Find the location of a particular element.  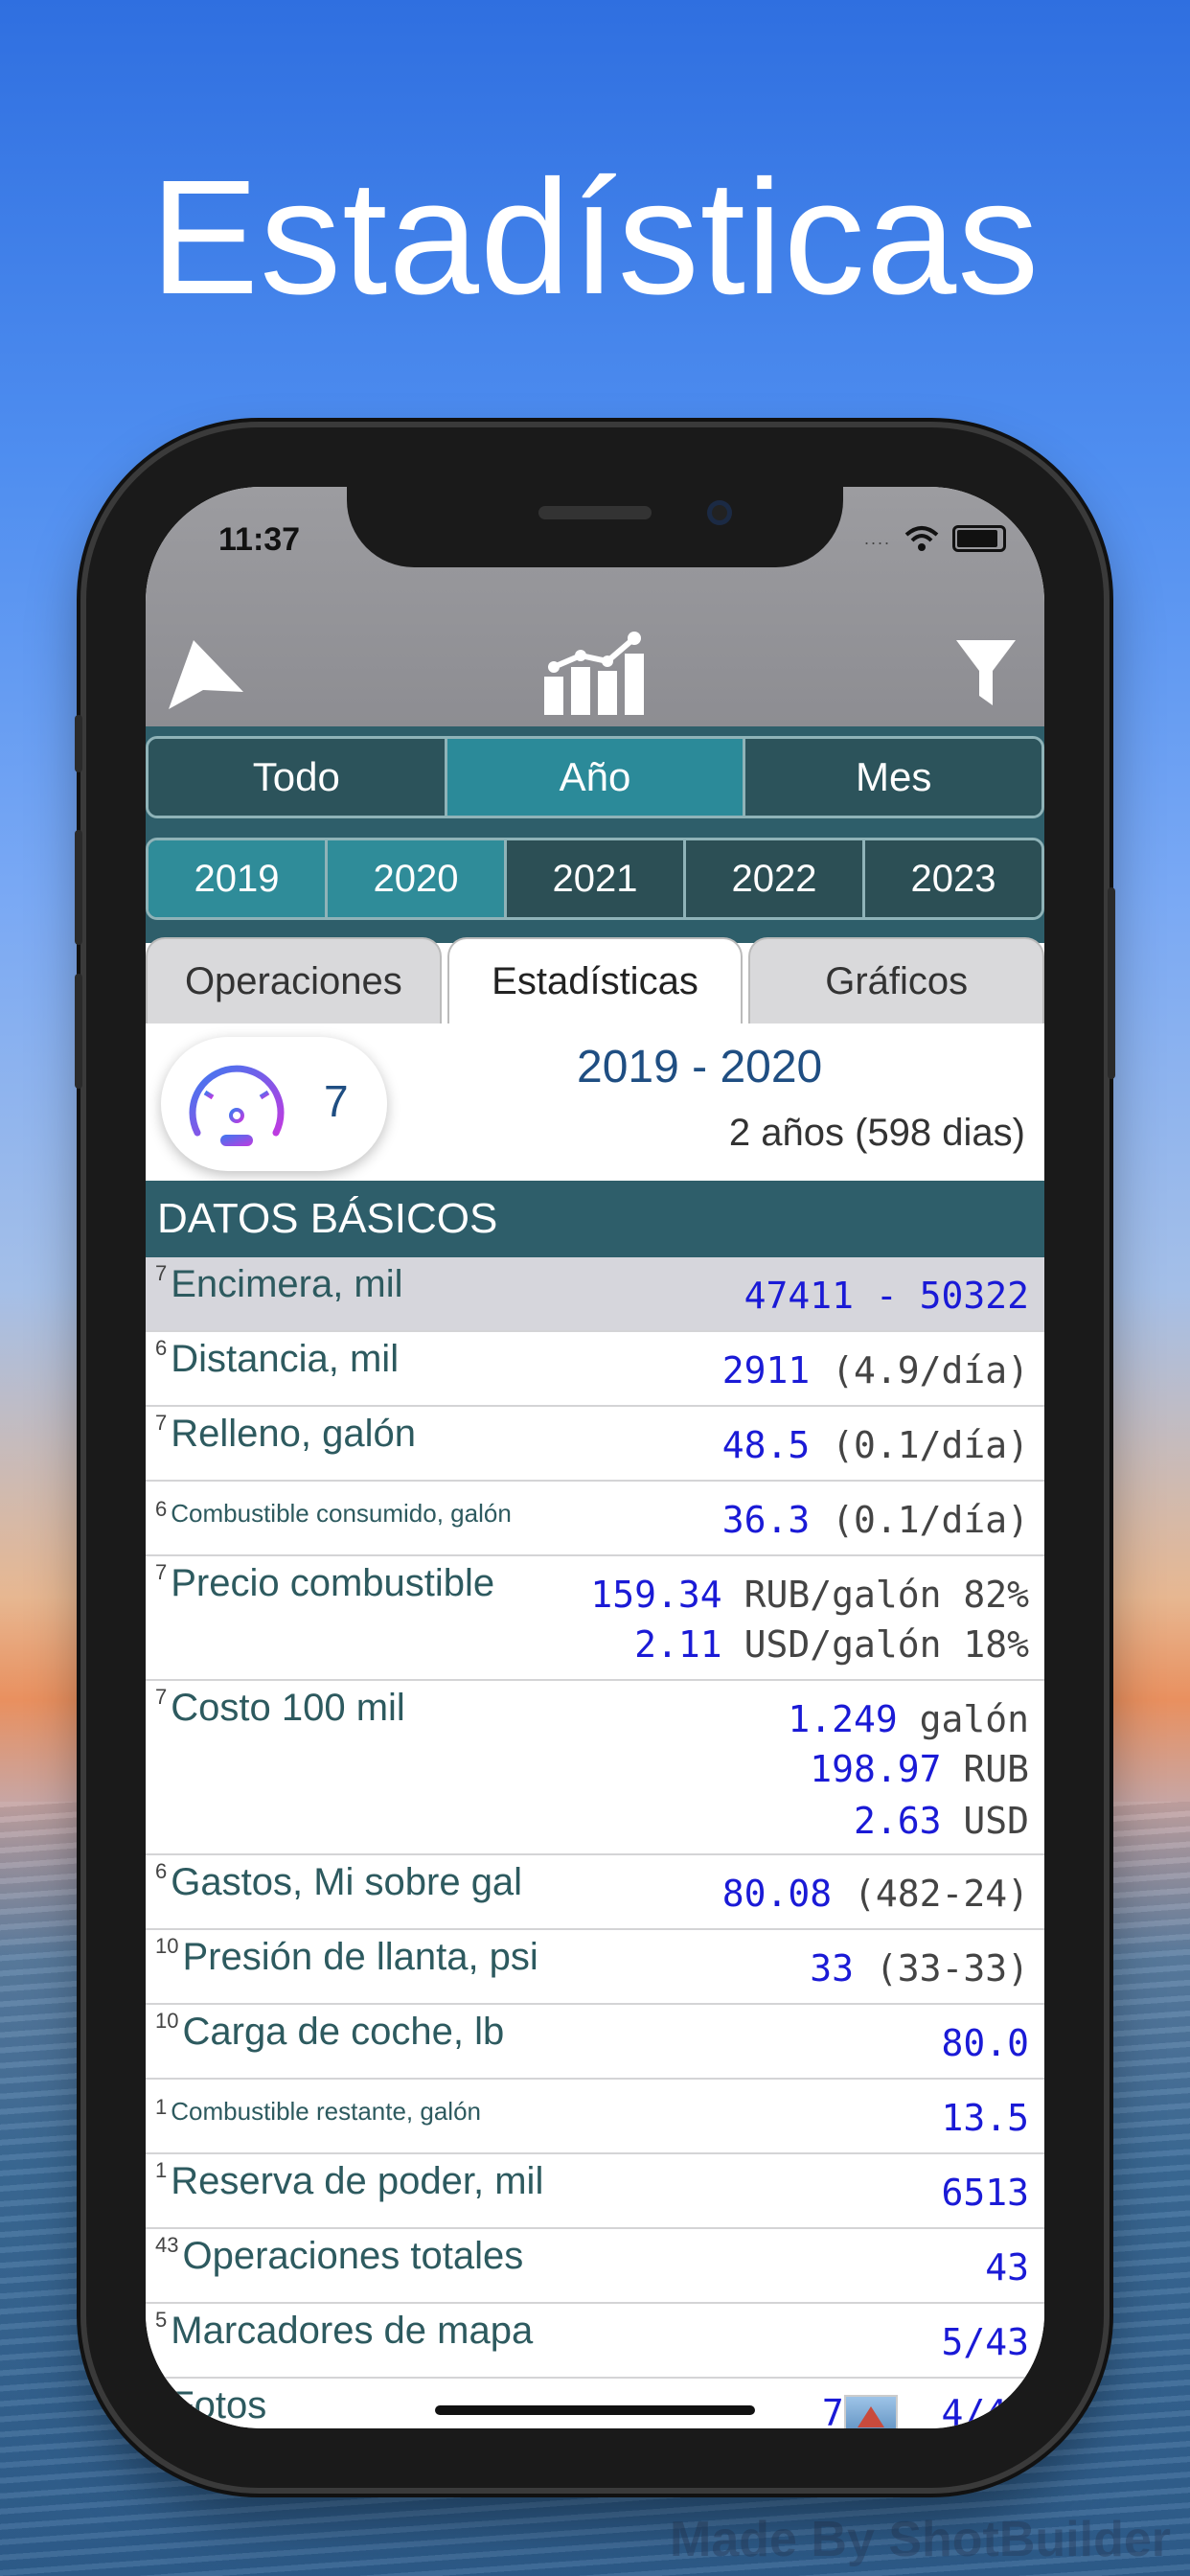

stat-value: 2.11 USD/galón 18% is located at coordinates (832, 1644).